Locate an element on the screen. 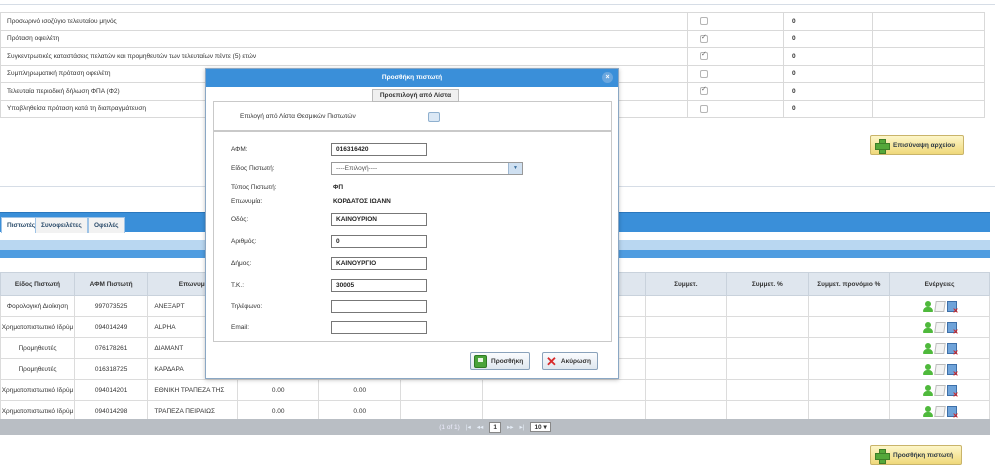  dialog-add-button: Προσθήκη is located at coordinates (500, 361).